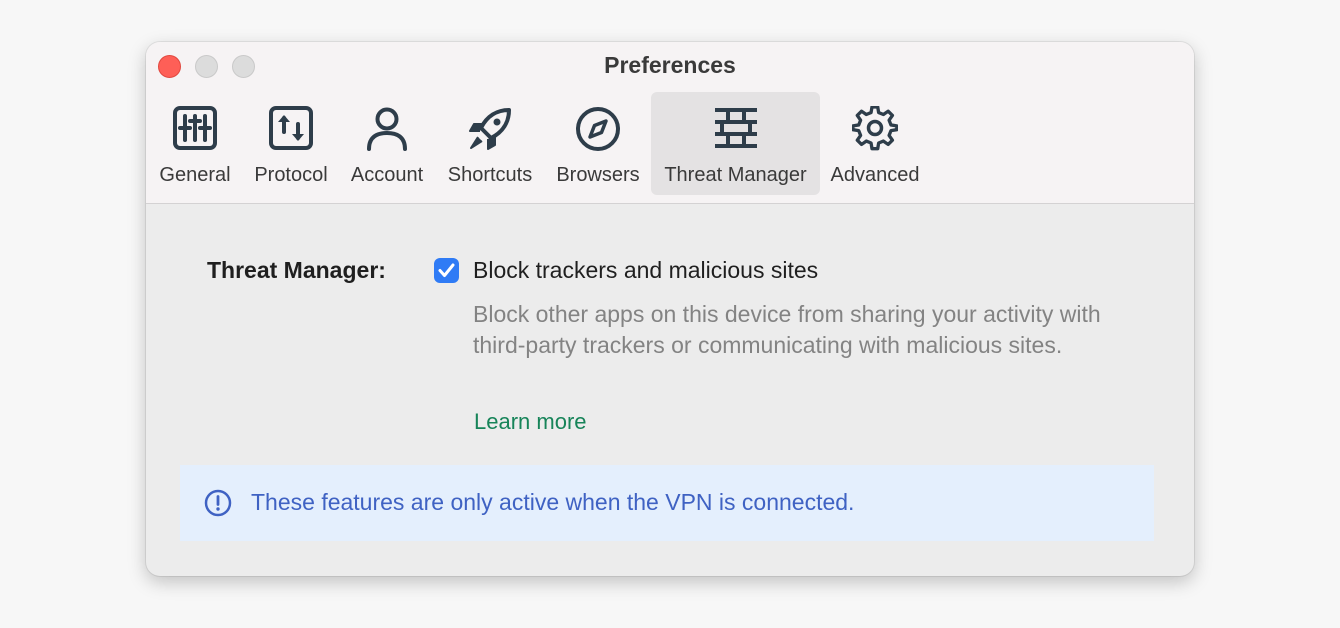 The image size is (1340, 628). I want to click on tab-label: Advanced, so click(875, 175).